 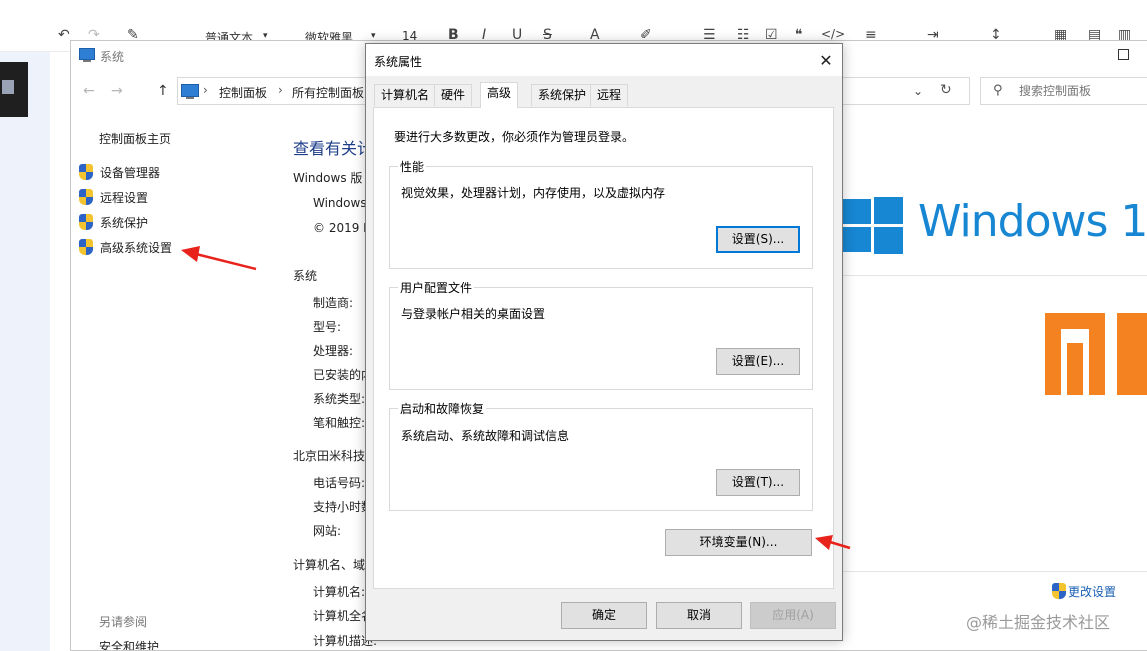 I want to click on watermark: @稀土掘金技术社区, so click(x=1038, y=622).